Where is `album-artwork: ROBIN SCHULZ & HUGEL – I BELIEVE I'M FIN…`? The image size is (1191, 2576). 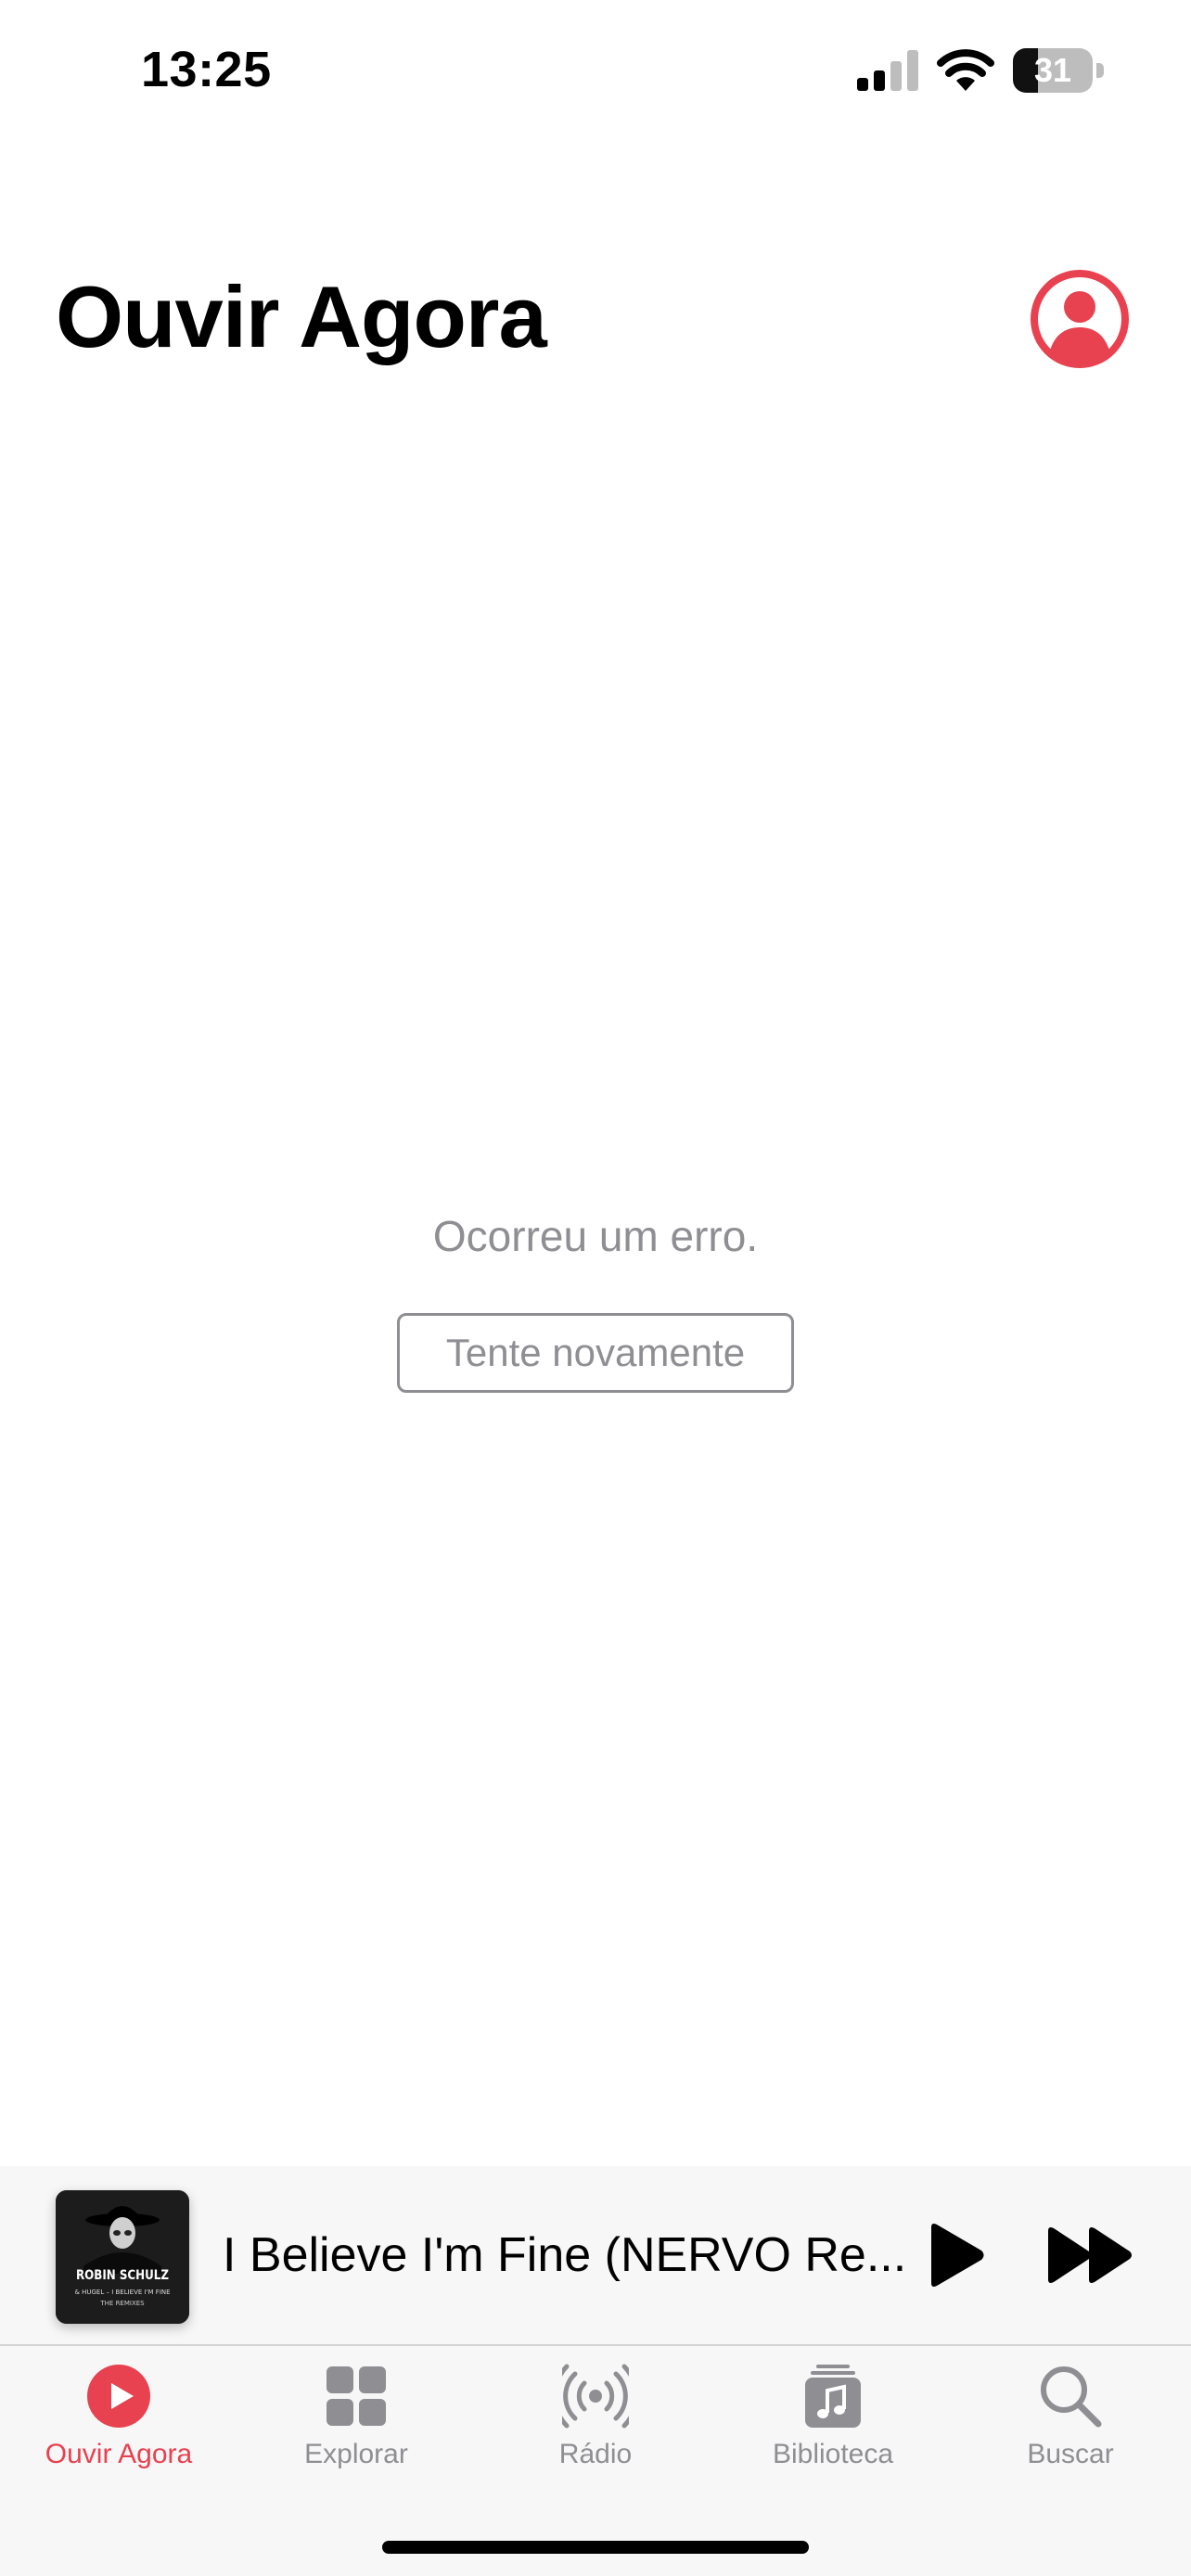
album-artwork: ROBIN SCHULZ & HUGEL – I BELIEVE I'M FIN… is located at coordinates (122, 2257).